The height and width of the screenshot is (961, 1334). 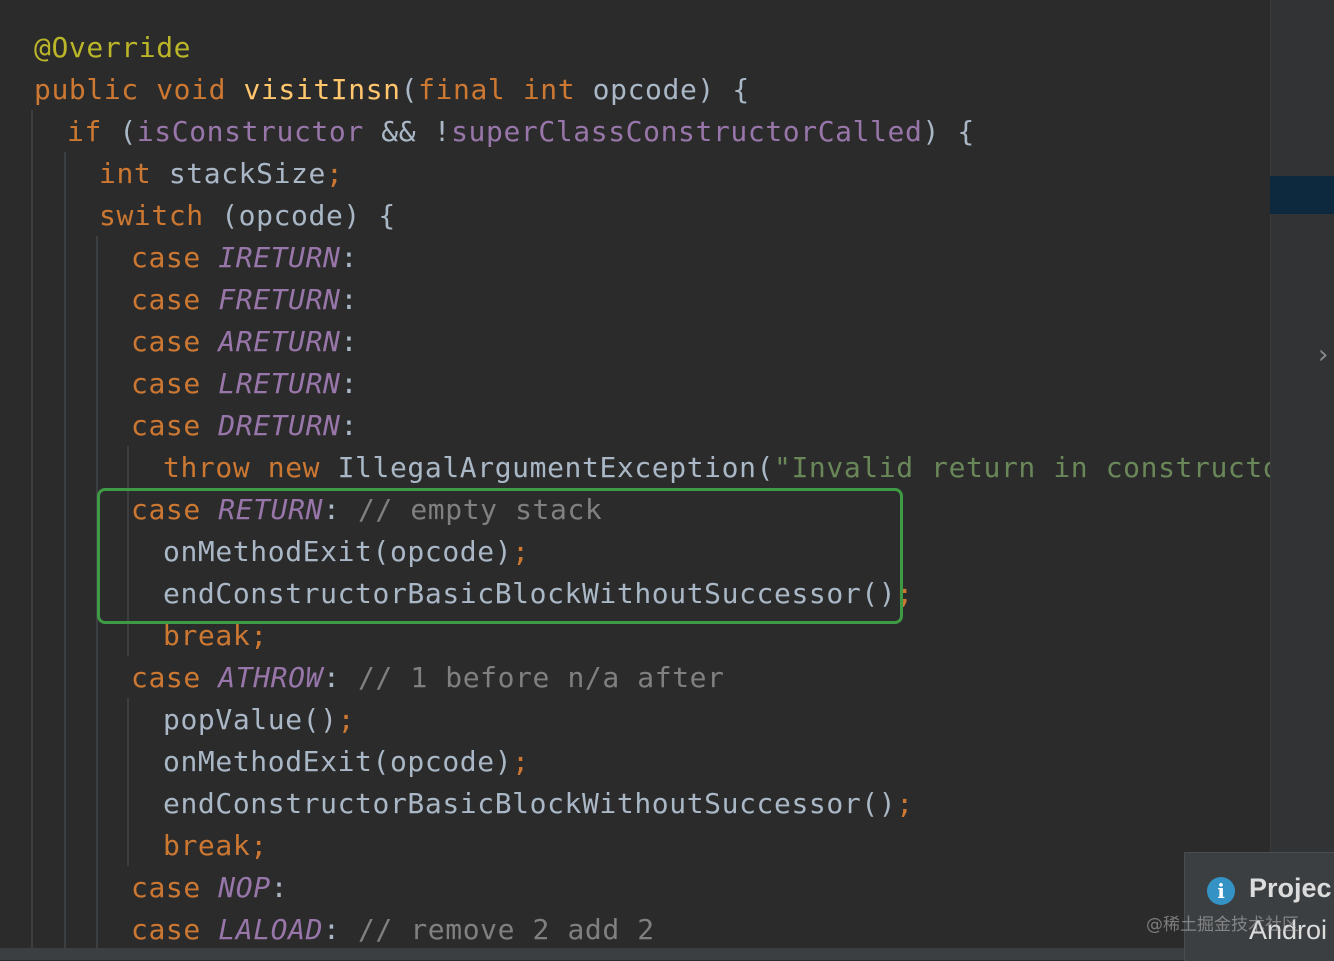 What do you see at coordinates (93, 131) in the screenshot?
I see `code-token: if` at bounding box center [93, 131].